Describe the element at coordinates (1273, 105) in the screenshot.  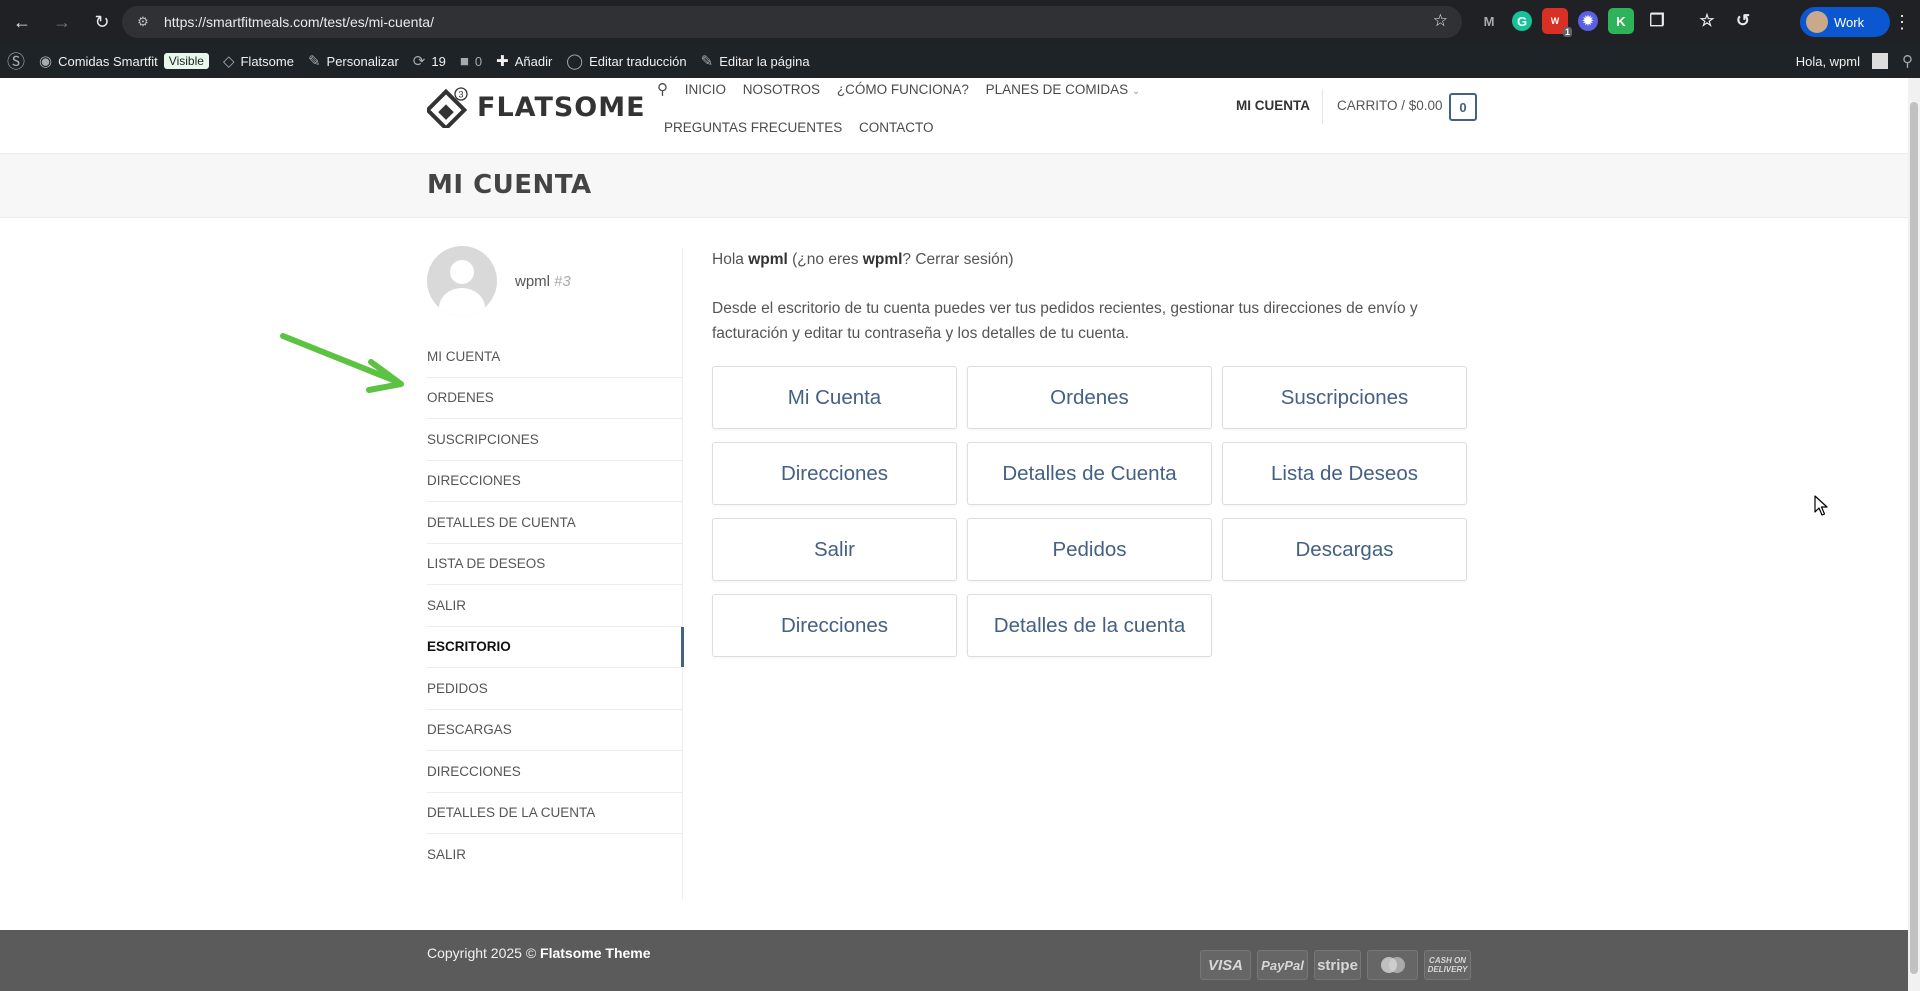
I see `header-account-link: MI CUENTA` at that location.